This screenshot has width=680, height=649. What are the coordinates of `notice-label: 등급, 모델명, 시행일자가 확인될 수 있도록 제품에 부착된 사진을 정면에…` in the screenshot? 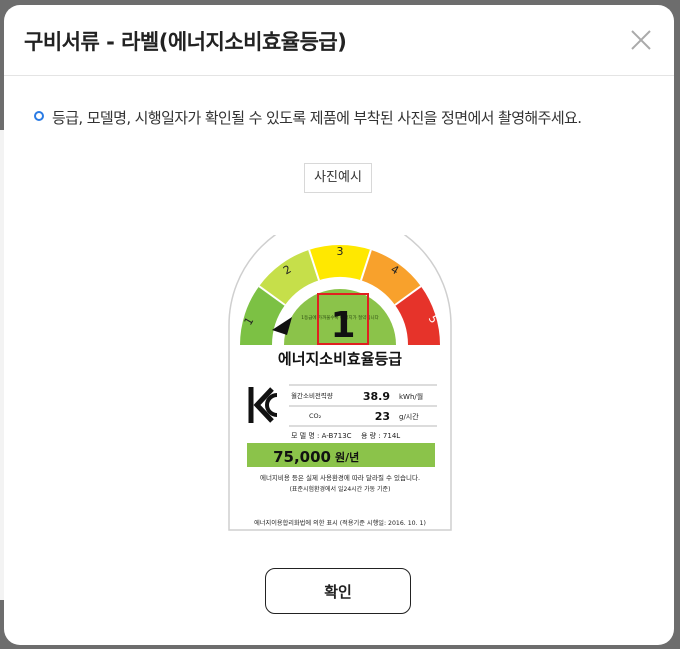 It's located at (317, 118).